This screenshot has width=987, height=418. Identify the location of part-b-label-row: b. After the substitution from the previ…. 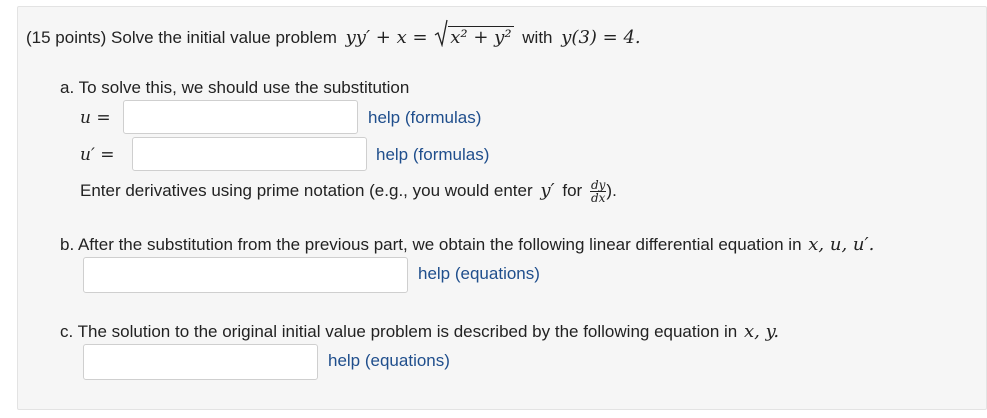
(467, 244).